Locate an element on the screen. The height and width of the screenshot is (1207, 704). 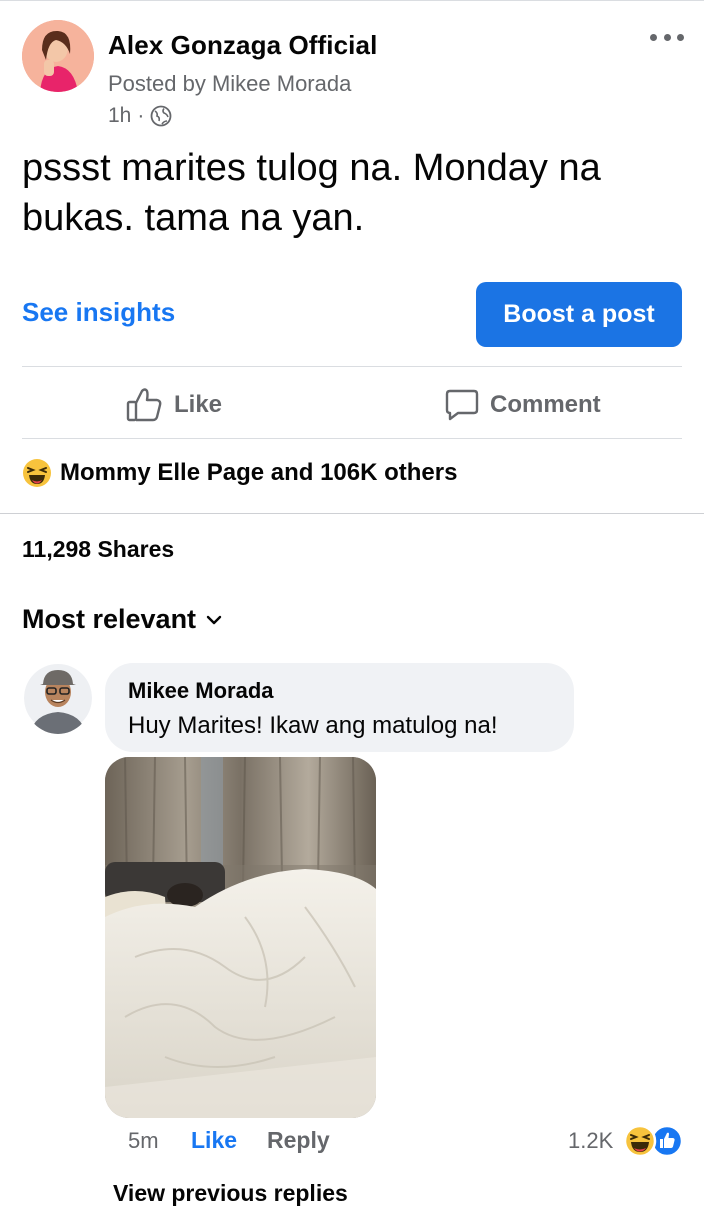
see-insights-link: See insights is located at coordinates (98, 312).